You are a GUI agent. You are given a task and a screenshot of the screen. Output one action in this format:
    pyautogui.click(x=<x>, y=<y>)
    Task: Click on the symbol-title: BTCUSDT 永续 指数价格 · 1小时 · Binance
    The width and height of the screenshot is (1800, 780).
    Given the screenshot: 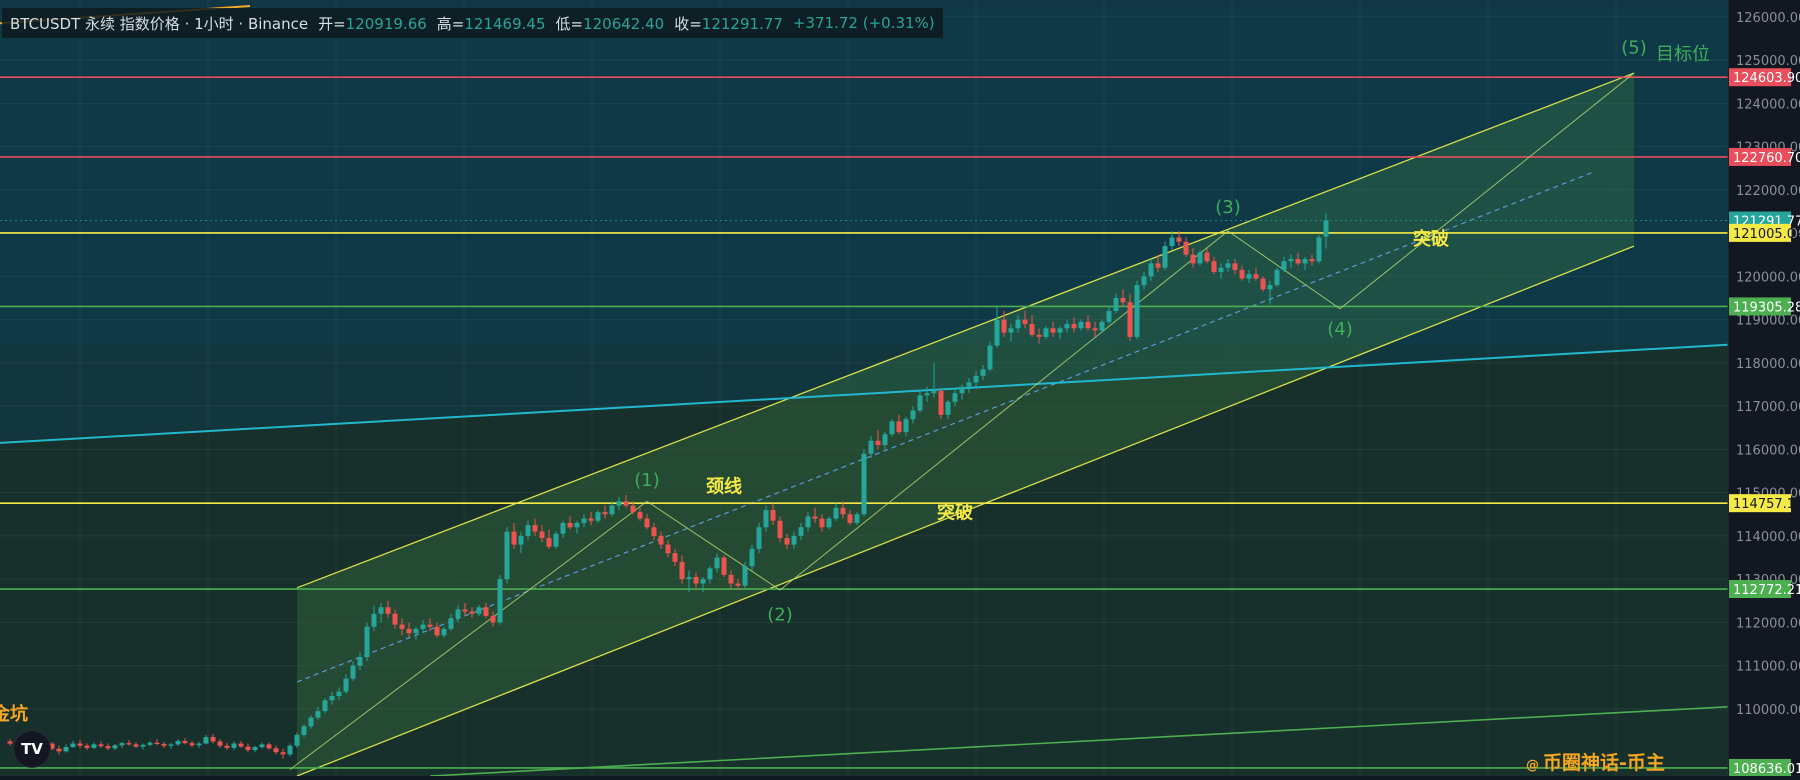 What is the action you would take?
    pyautogui.click(x=159, y=23)
    